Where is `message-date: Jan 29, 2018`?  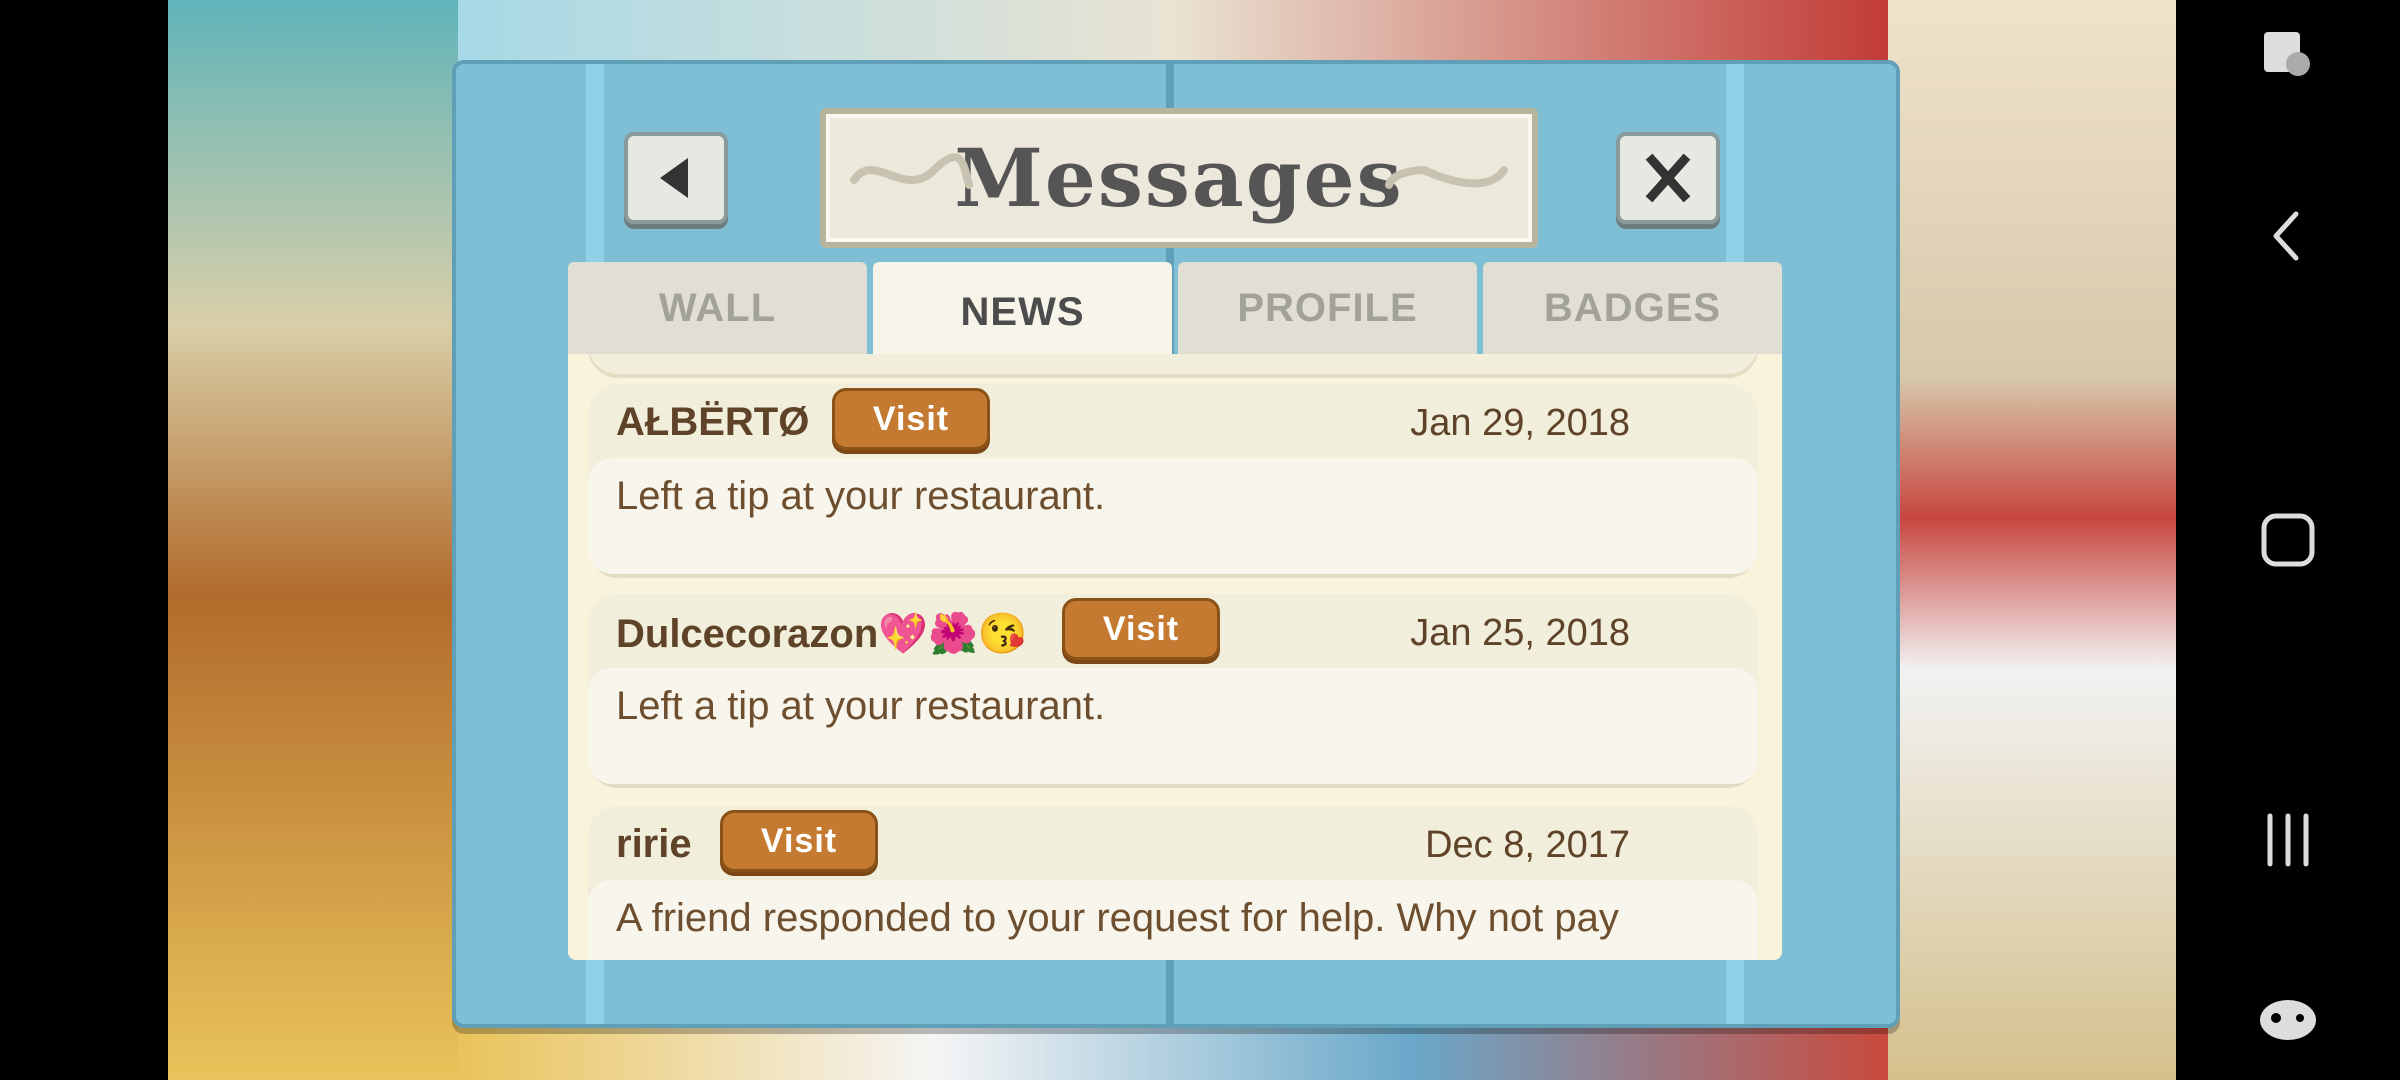 message-date: Jan 29, 2018 is located at coordinates (1520, 423).